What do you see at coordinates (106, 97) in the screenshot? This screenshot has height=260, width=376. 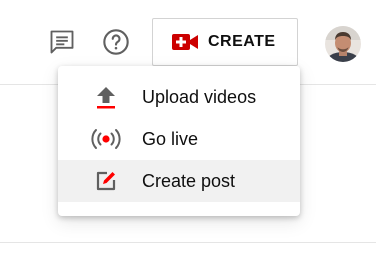 I see `upload-icon` at bounding box center [106, 97].